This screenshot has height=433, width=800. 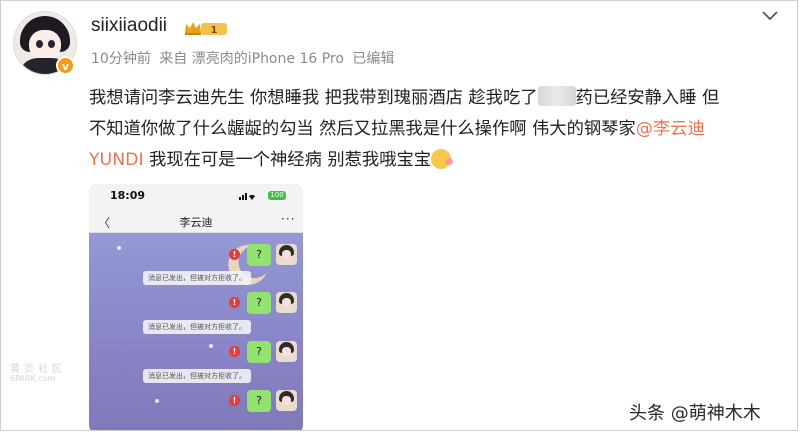 I want to click on avatar-eye-right, so click(x=51, y=44).